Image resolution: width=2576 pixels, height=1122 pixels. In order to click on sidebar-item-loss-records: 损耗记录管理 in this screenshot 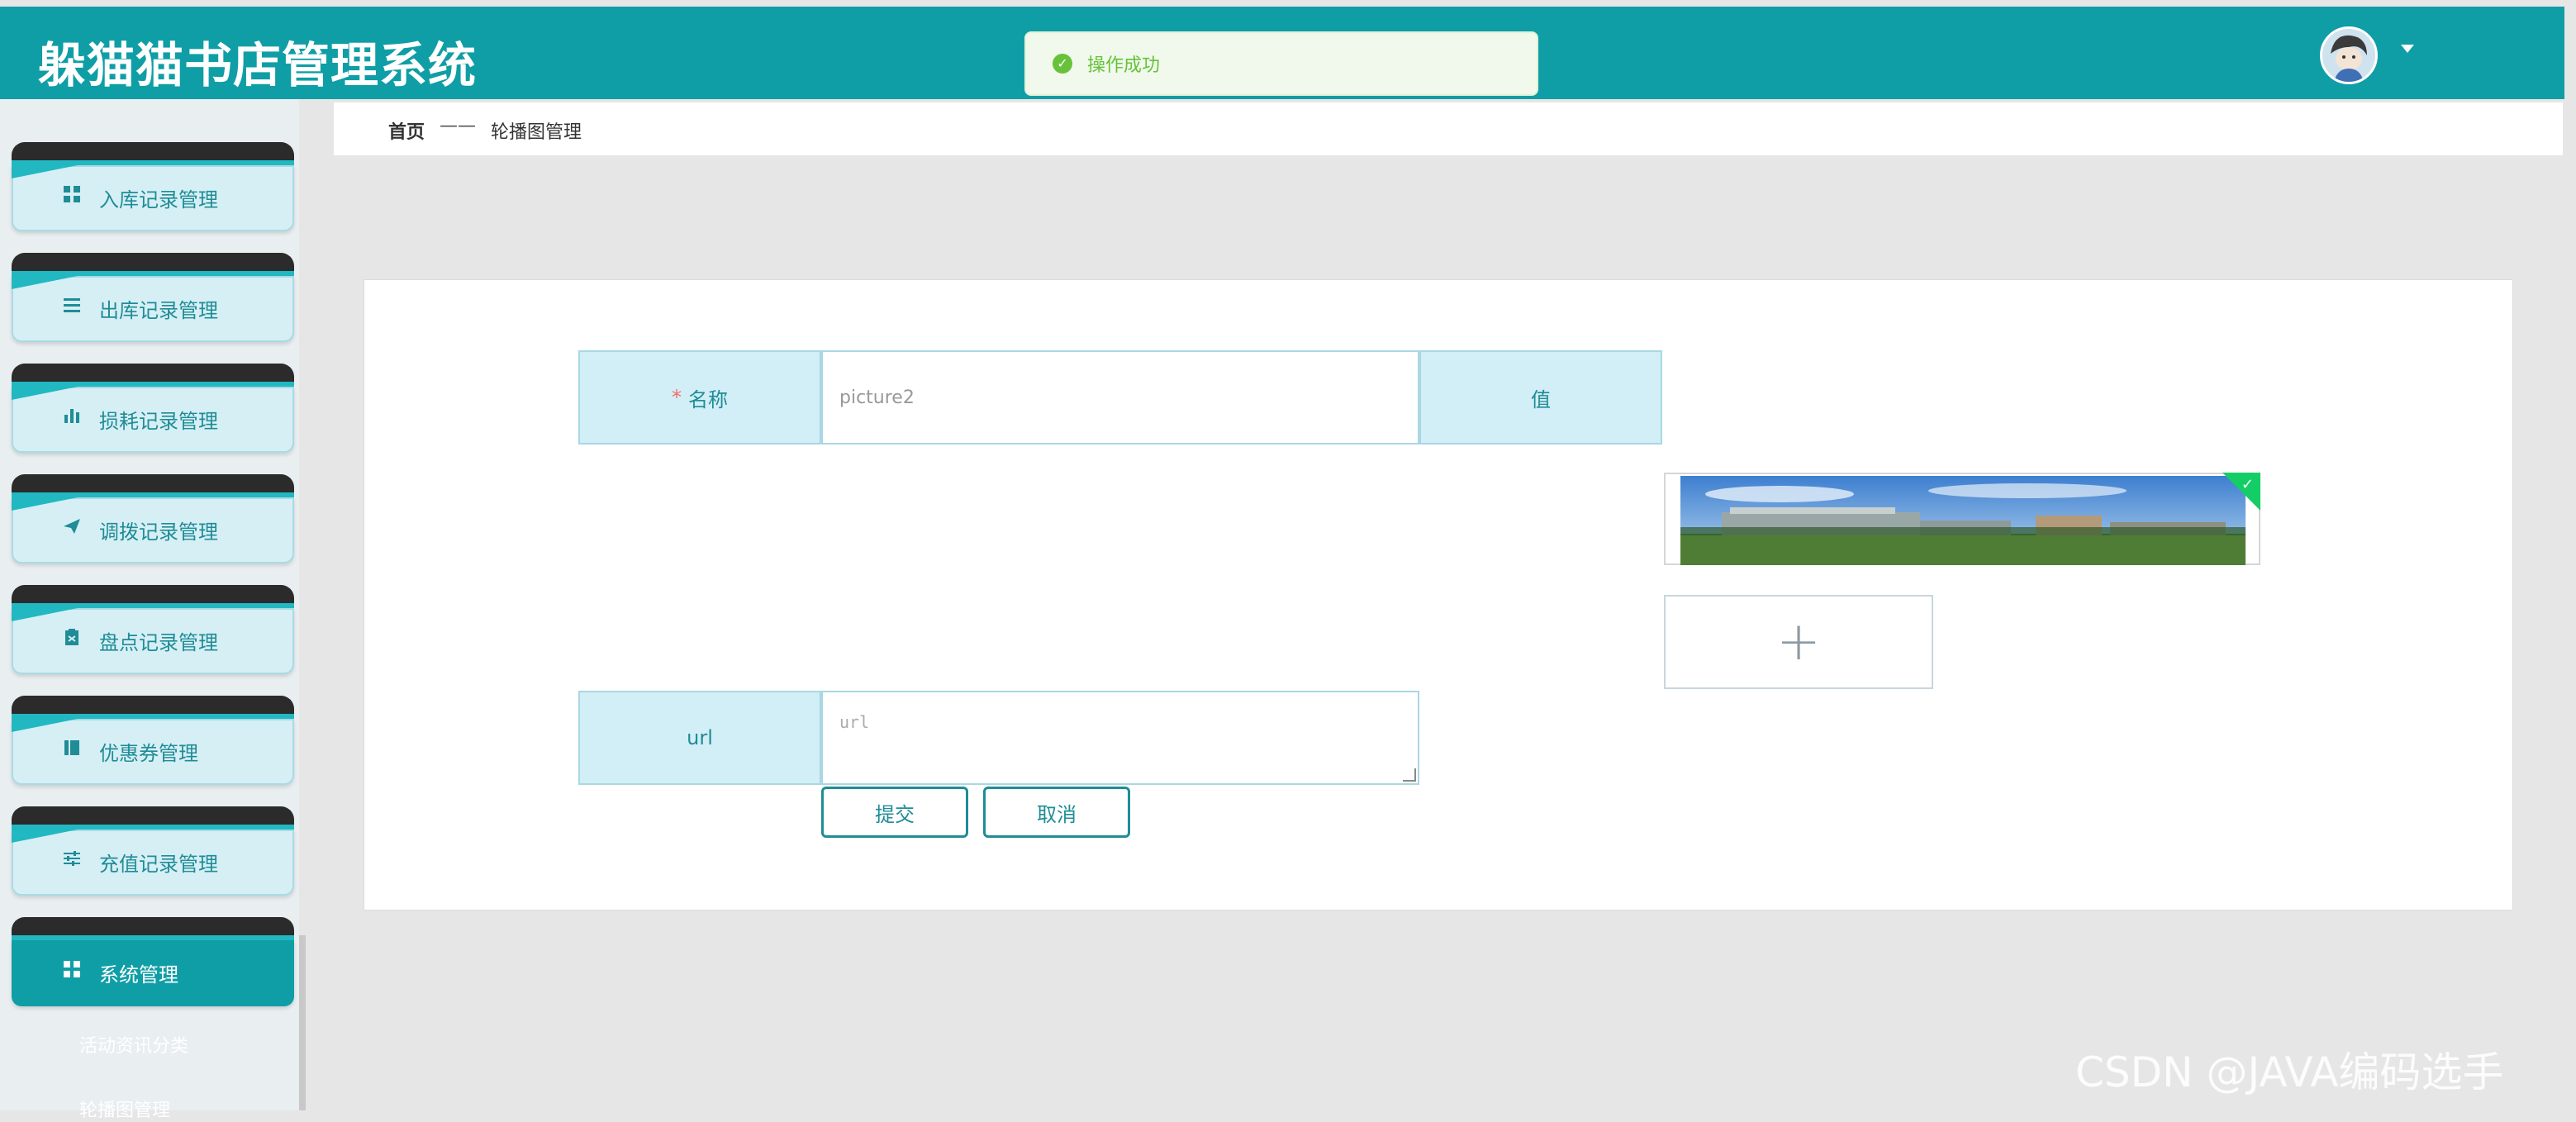, I will do `click(153, 408)`.